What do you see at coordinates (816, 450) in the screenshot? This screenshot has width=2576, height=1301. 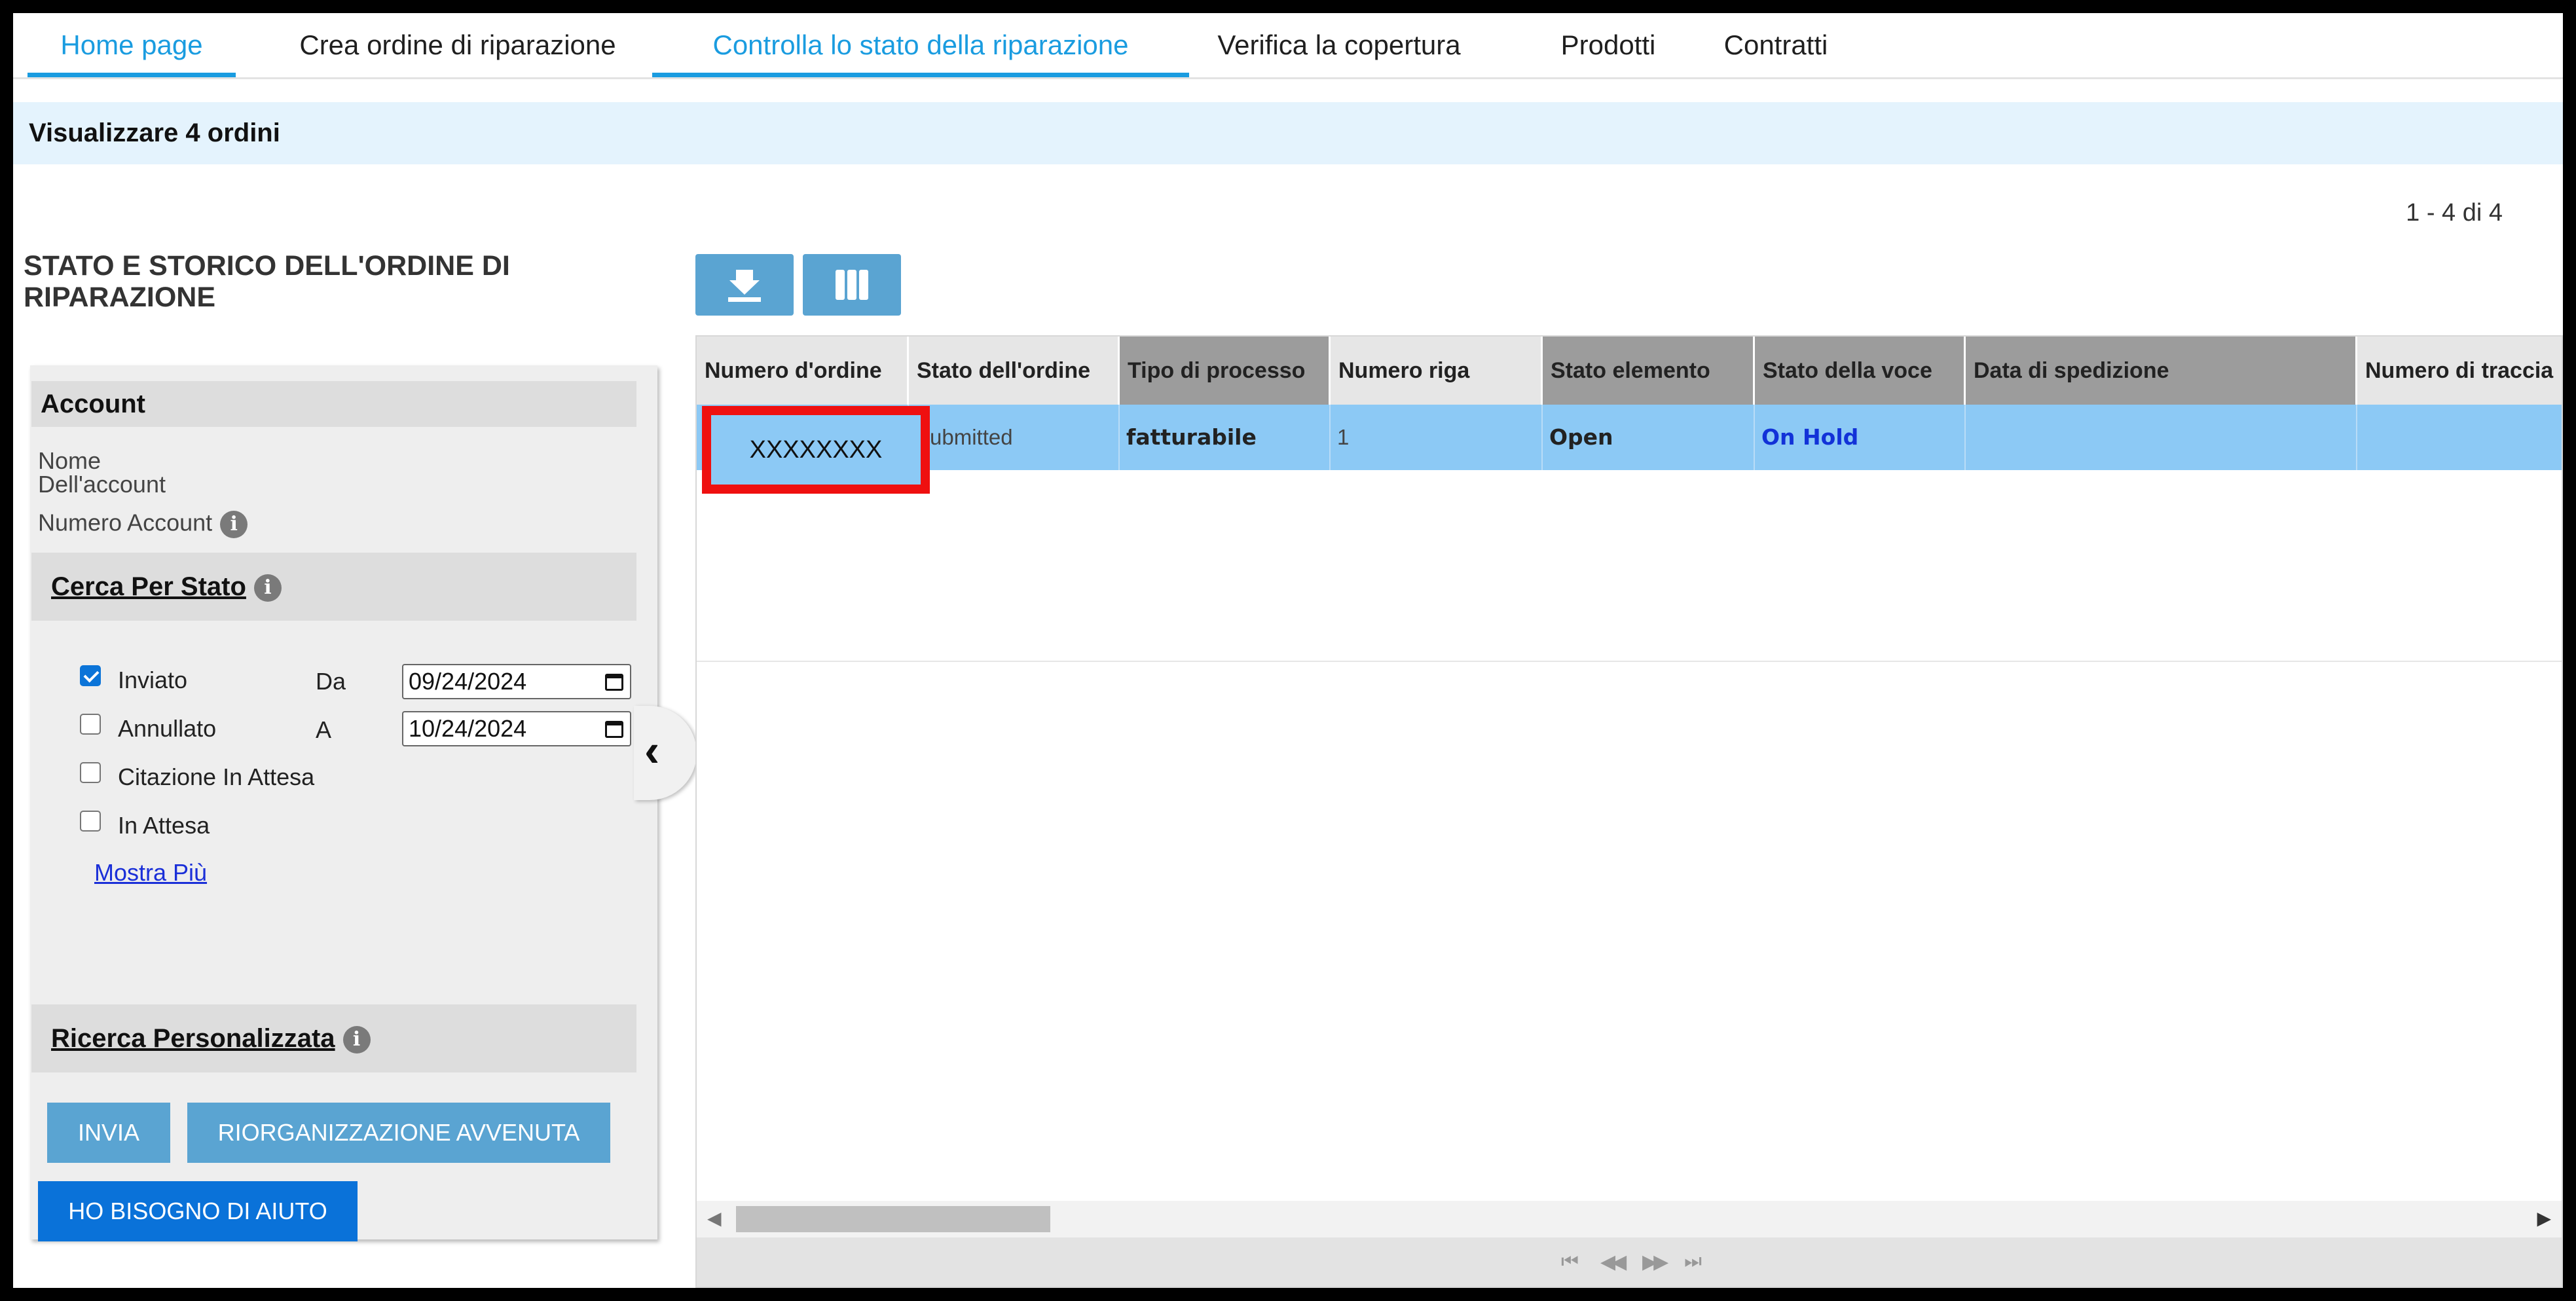 I see `order-number-highlight: XXXXXXXX` at bounding box center [816, 450].